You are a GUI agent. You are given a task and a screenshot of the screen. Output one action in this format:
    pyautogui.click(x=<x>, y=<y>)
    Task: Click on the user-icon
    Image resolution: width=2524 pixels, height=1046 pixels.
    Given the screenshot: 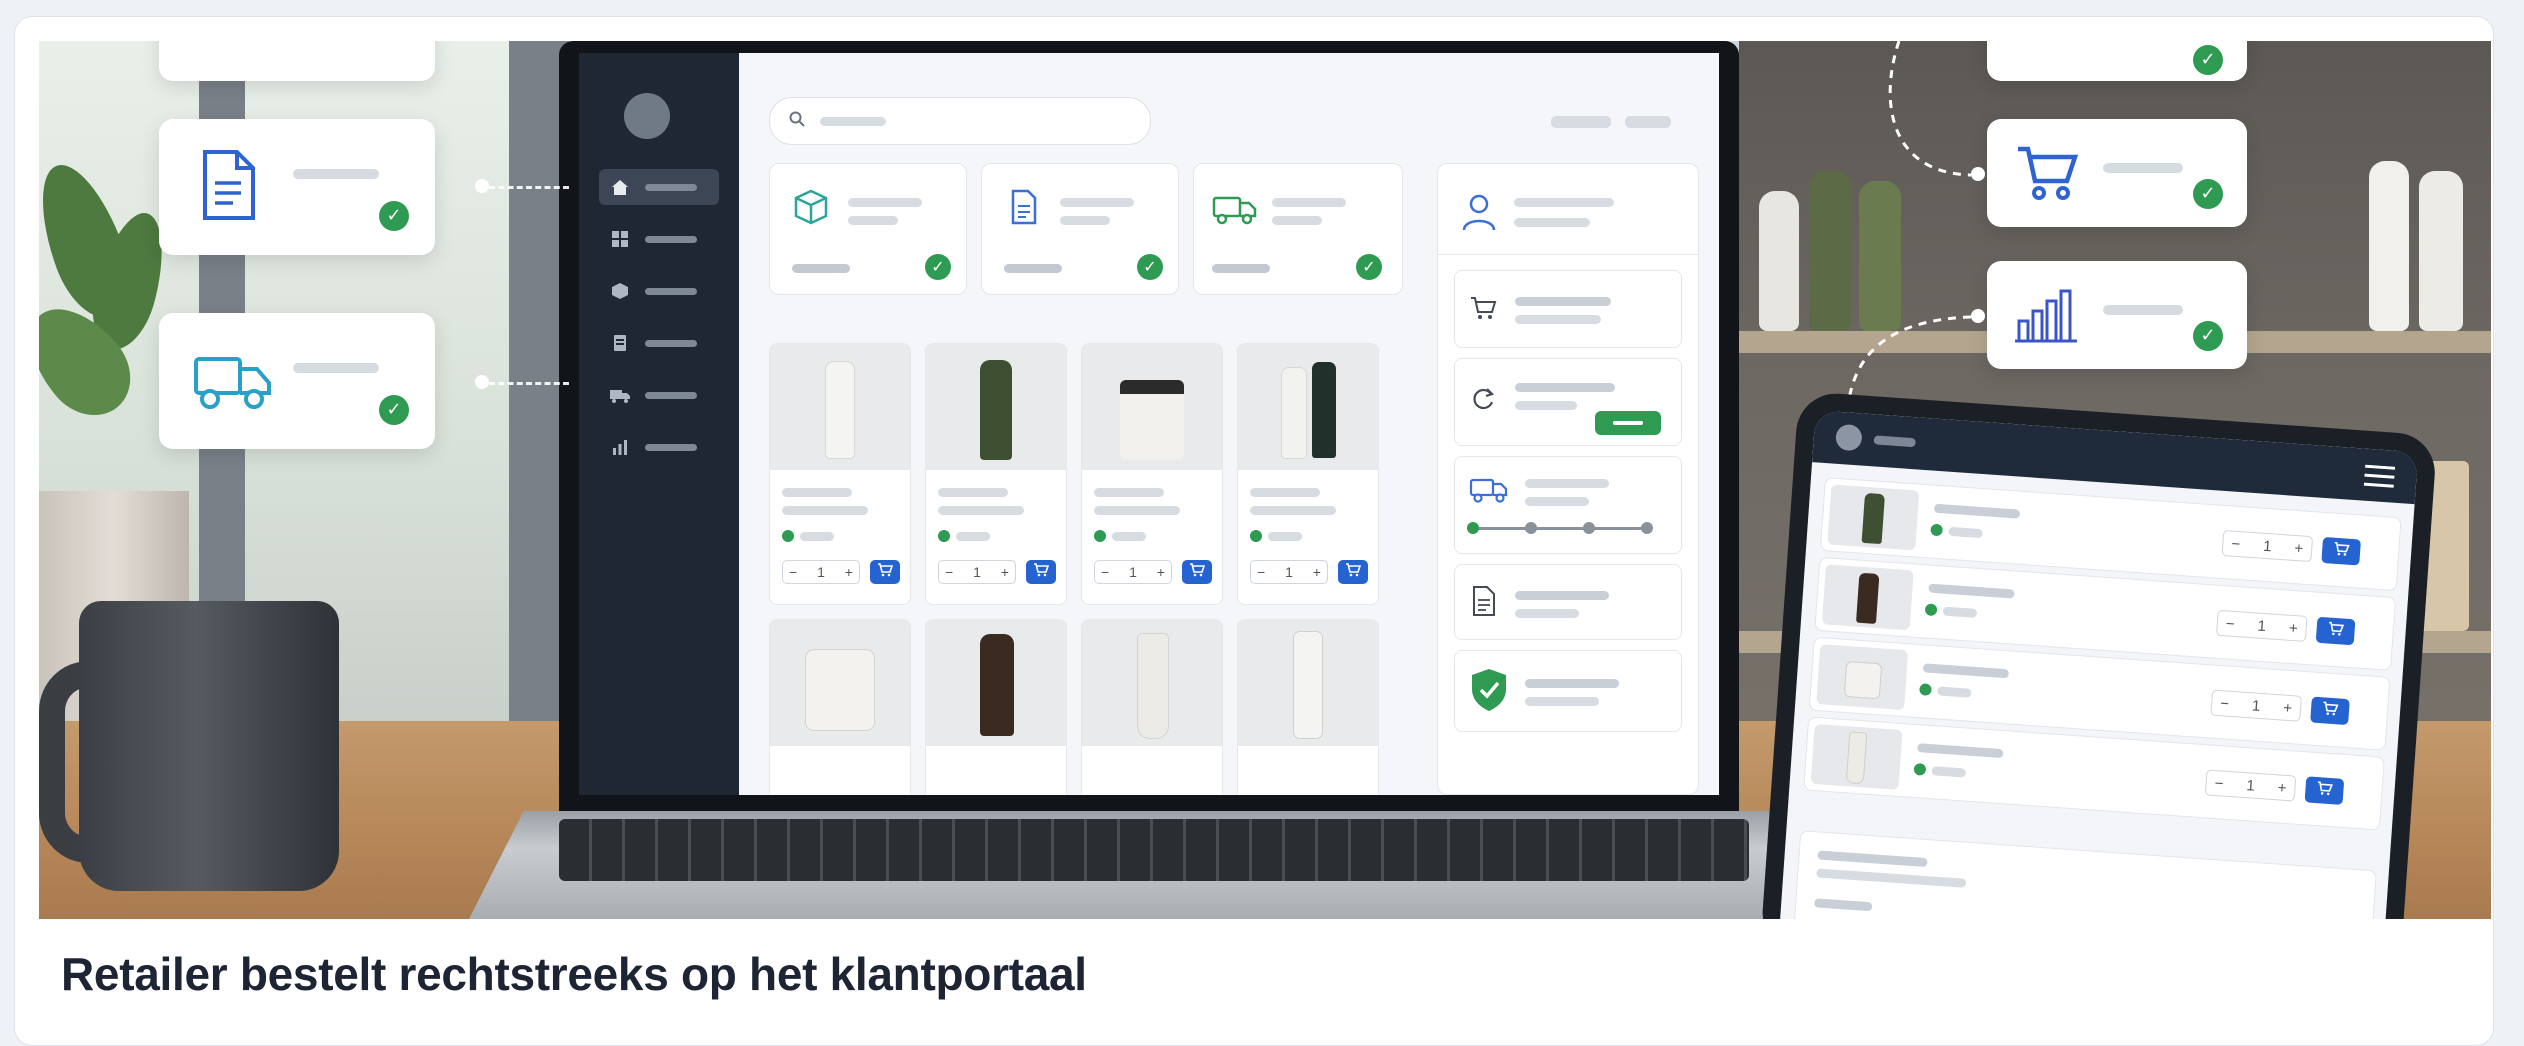 What is the action you would take?
    pyautogui.click(x=1479, y=214)
    